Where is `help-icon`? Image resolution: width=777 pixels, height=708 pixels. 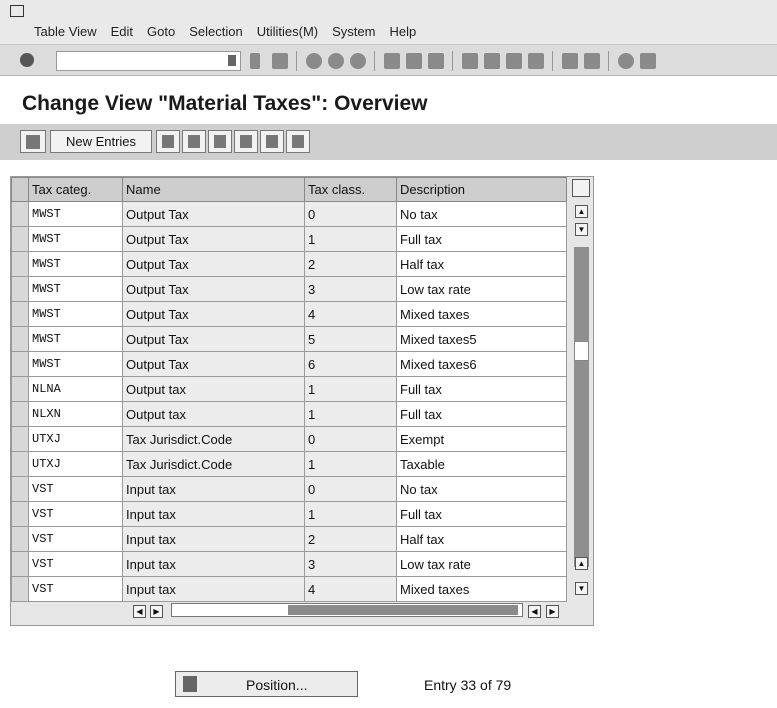
help-icon is located at coordinates (626, 61).